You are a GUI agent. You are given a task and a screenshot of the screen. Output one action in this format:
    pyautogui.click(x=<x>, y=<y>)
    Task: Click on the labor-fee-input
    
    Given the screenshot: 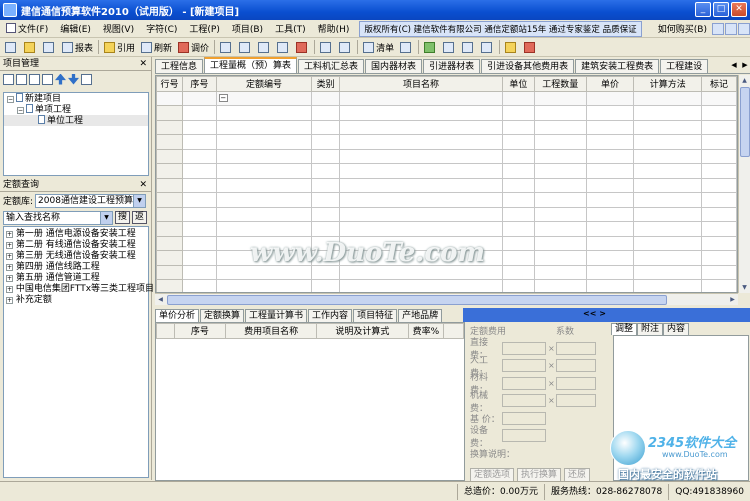 What is the action you would take?
    pyautogui.click(x=524, y=366)
    